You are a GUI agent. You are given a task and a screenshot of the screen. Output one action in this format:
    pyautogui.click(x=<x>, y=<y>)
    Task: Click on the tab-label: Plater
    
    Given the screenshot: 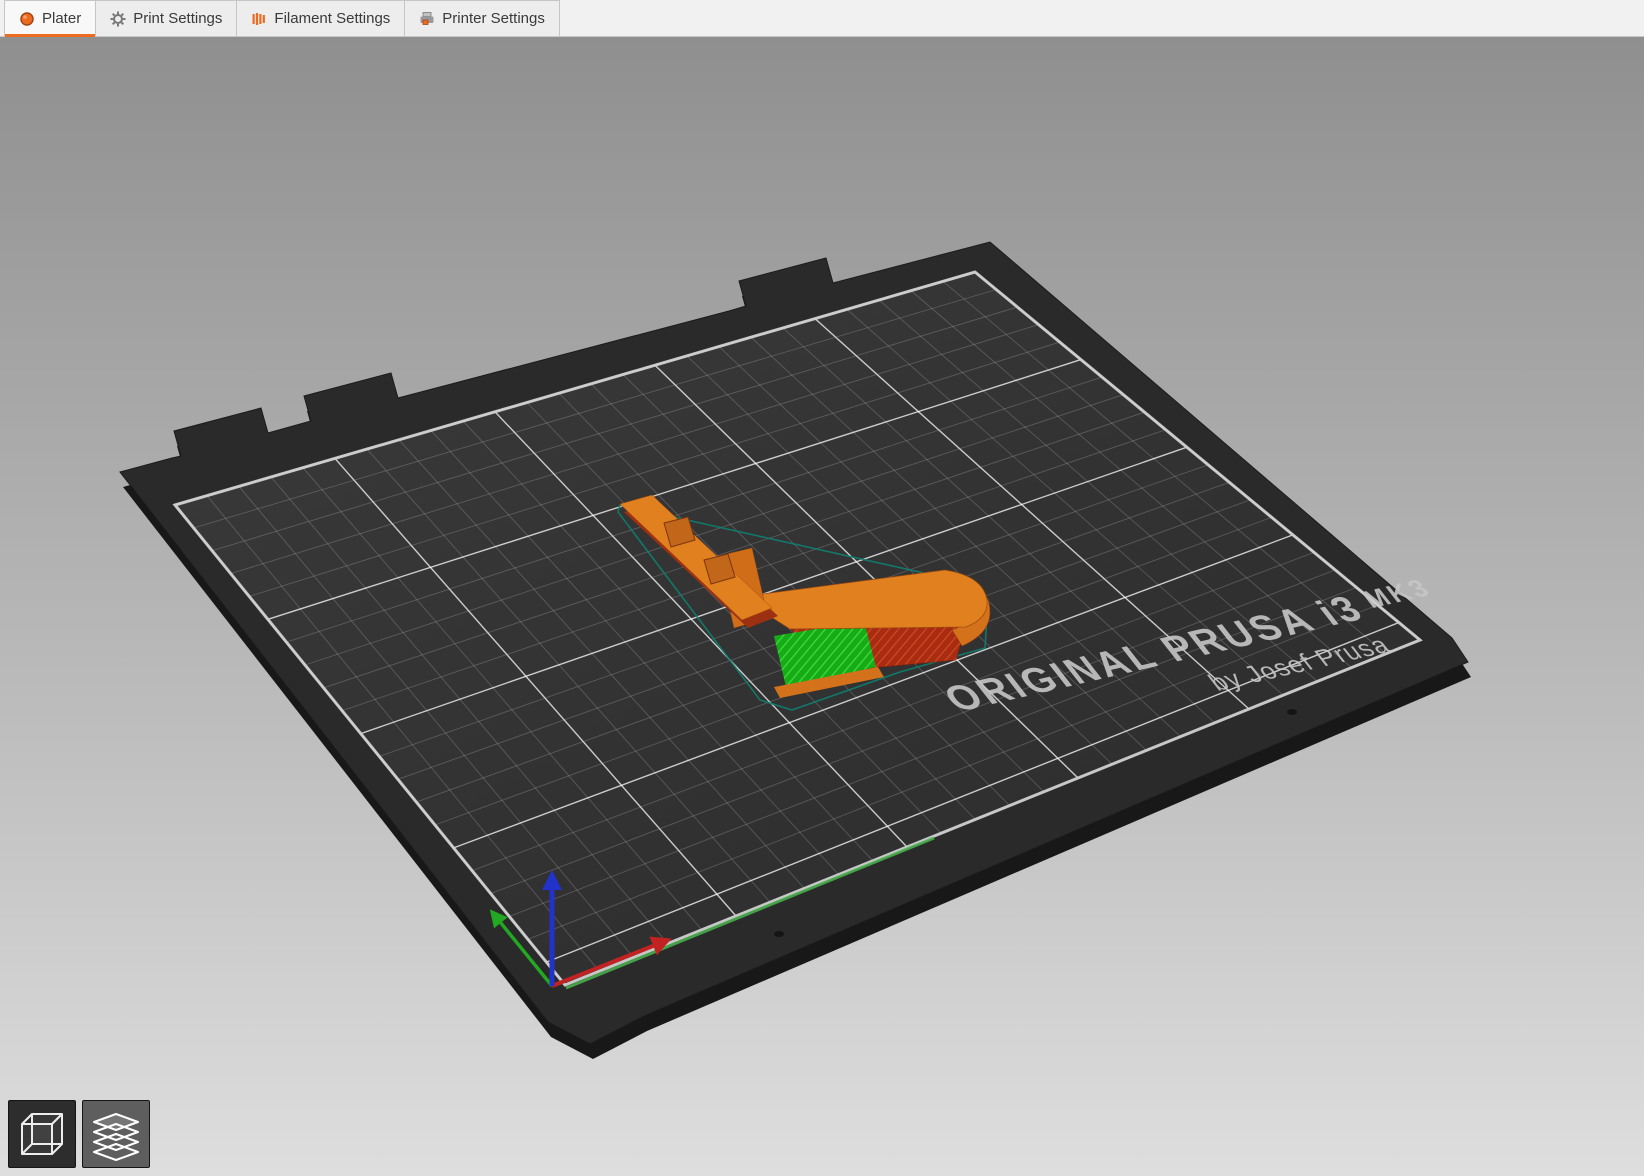 What is the action you would take?
    pyautogui.click(x=62, y=18)
    